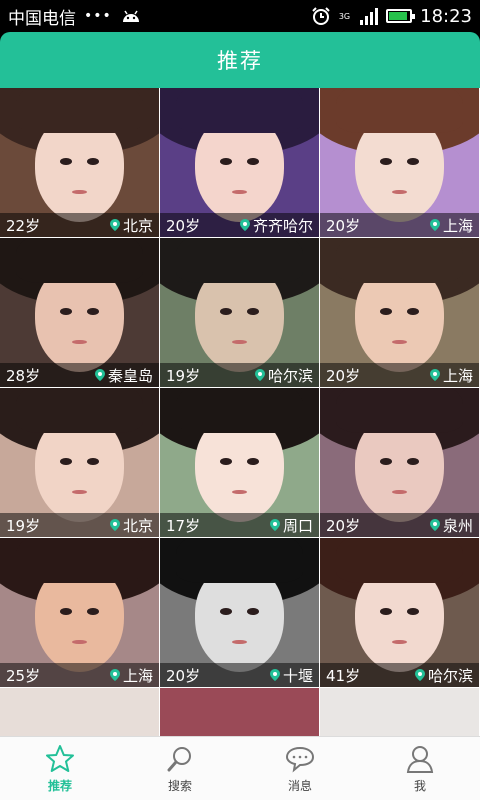 The image size is (480, 800). I want to click on notification-dots: •••, so click(98, 16).